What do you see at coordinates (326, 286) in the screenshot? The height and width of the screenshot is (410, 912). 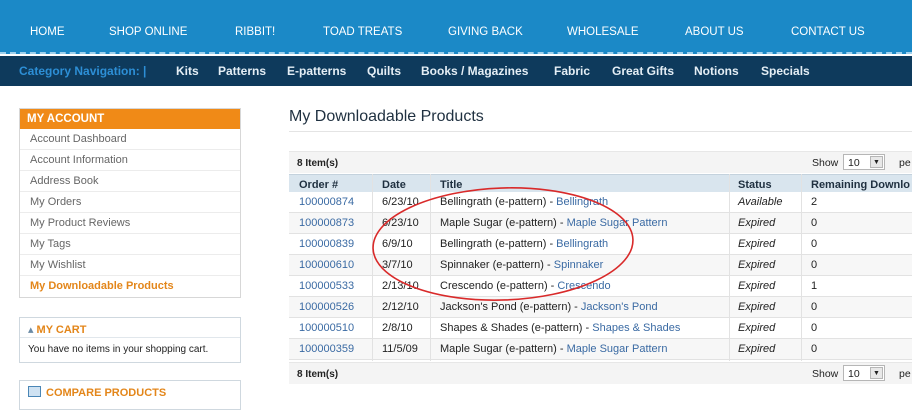 I see `order-number-link: 100000533` at bounding box center [326, 286].